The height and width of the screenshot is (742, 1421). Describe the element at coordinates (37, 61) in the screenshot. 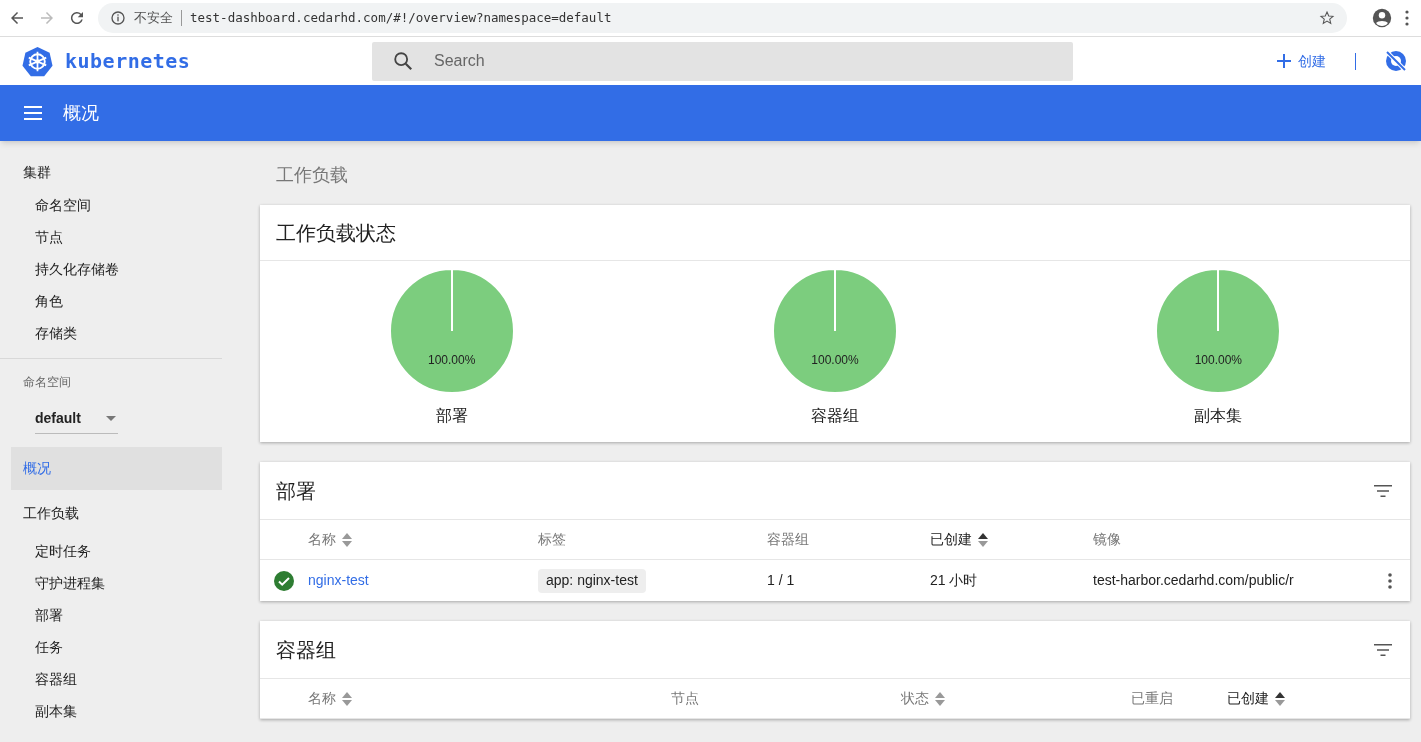

I see `kubernetes-logo-icon` at that location.